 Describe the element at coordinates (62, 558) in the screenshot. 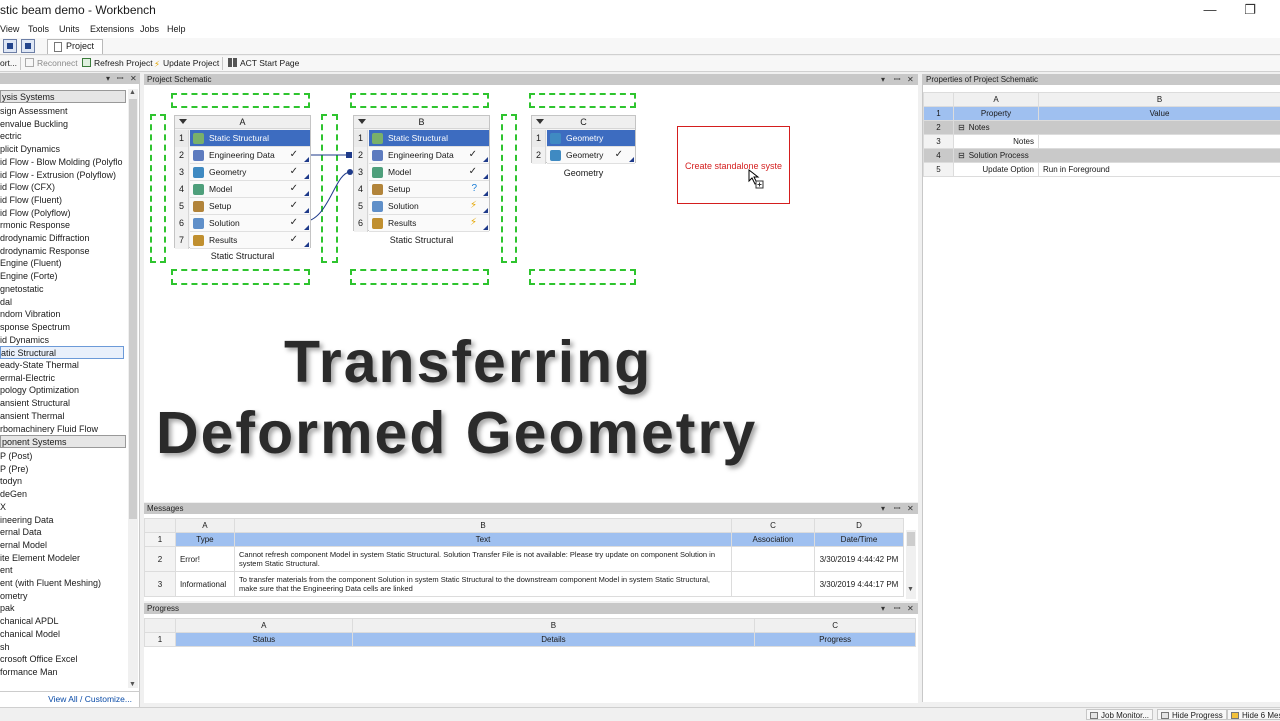

I see `toolbox-item: ite Element Modeler` at that location.